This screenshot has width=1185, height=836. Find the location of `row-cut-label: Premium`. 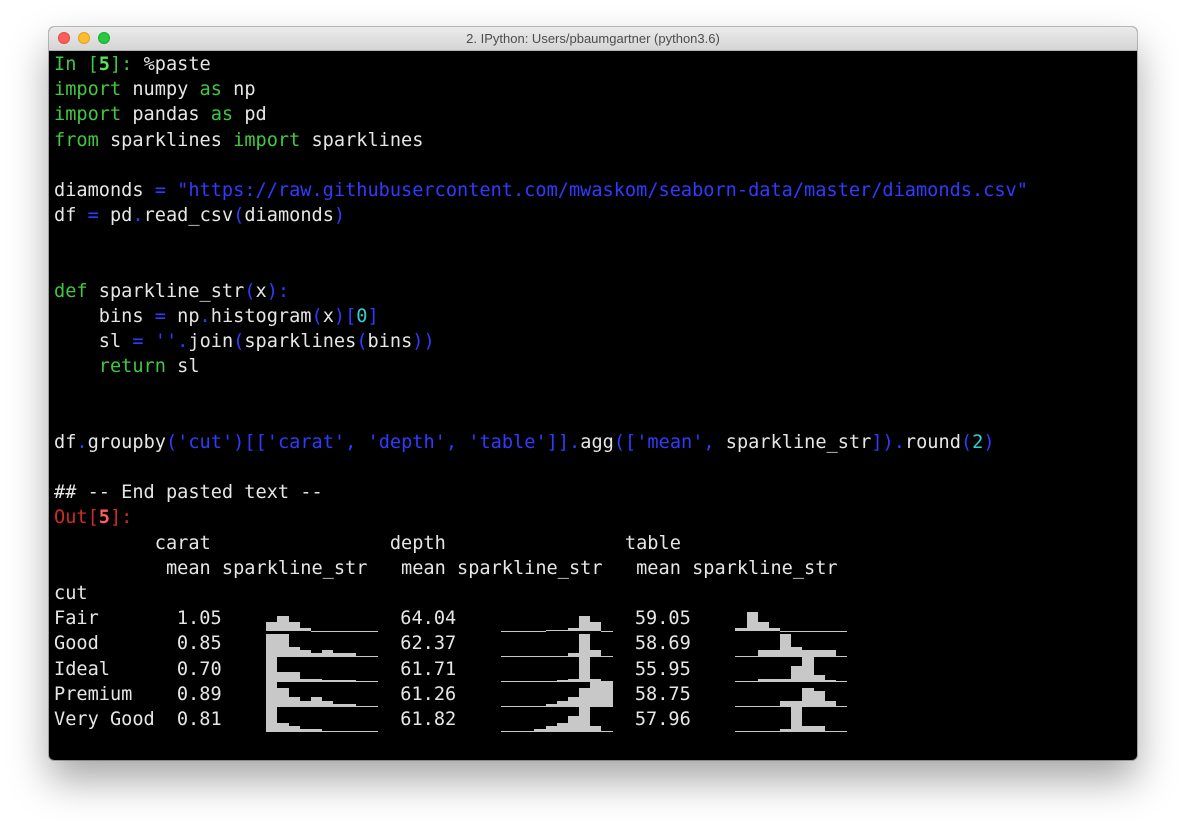

row-cut-label: Premium is located at coordinates (93, 694).